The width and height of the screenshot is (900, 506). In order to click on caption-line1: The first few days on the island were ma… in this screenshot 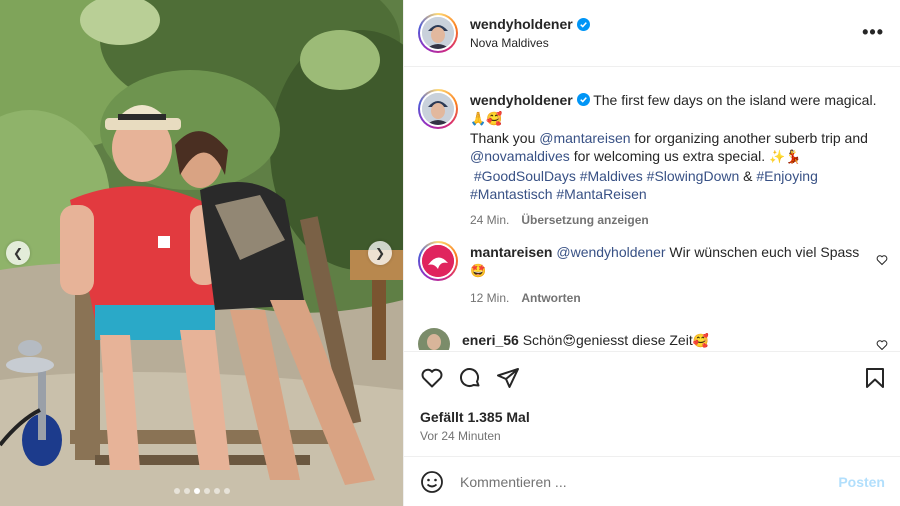, I will do `click(735, 100)`.